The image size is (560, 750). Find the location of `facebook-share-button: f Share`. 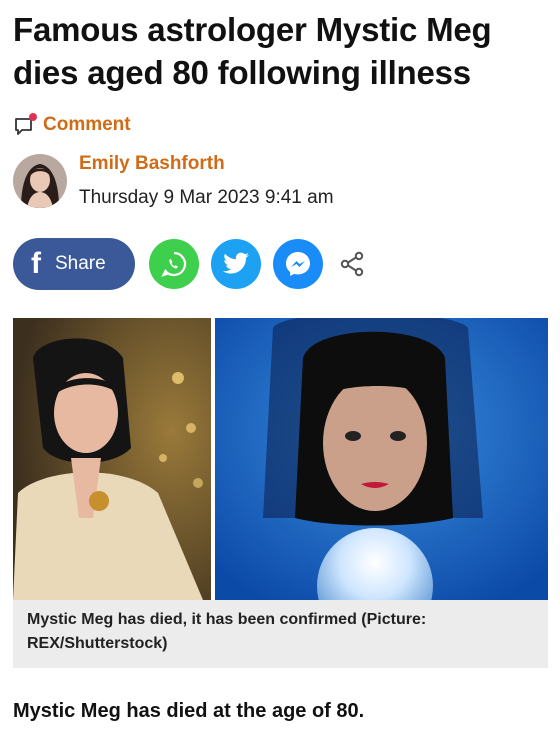

facebook-share-button: f Share is located at coordinates (74, 264).